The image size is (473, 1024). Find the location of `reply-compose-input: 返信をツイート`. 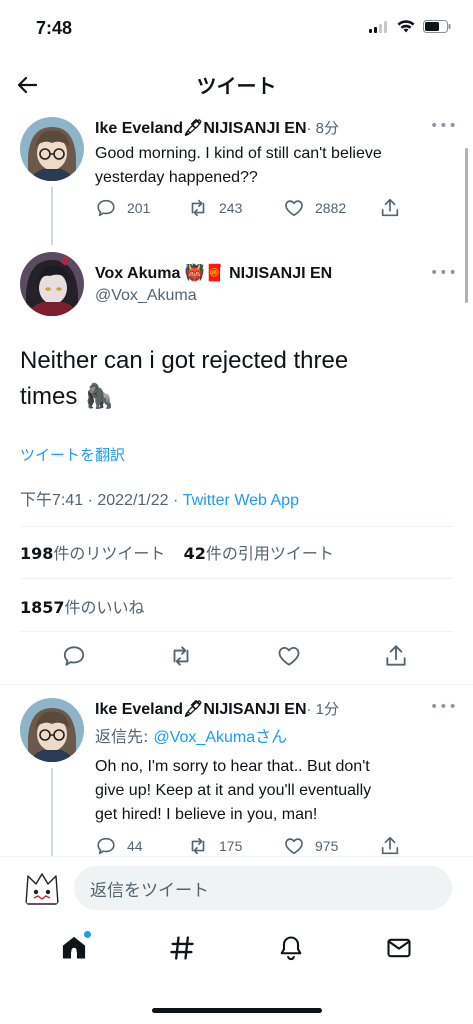

reply-compose-input: 返信をツイート is located at coordinates (263, 888).